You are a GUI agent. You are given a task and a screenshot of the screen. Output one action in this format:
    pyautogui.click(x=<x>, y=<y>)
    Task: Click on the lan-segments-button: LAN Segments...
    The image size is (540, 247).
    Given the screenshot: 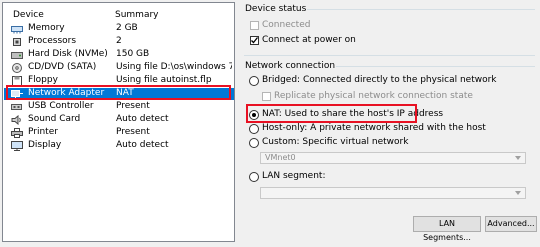 What is the action you would take?
    pyautogui.click(x=447, y=229)
    